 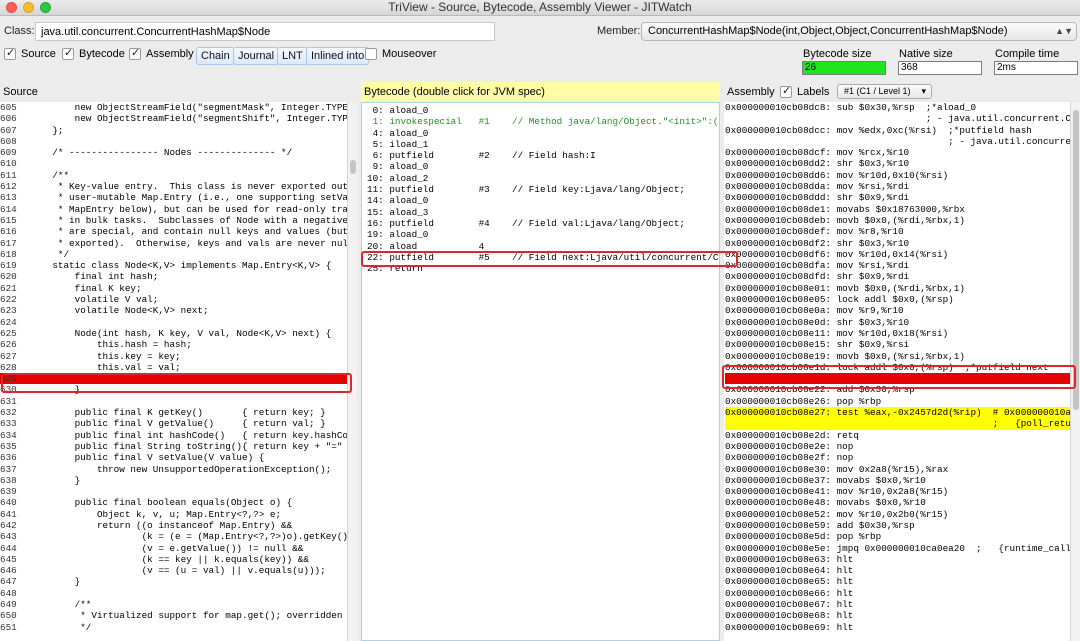 What do you see at coordinates (897, 502) in the screenshot?
I see `assembly-line: 0x000000010cb08e48: movabs $0x0,%r10` at bounding box center [897, 502].